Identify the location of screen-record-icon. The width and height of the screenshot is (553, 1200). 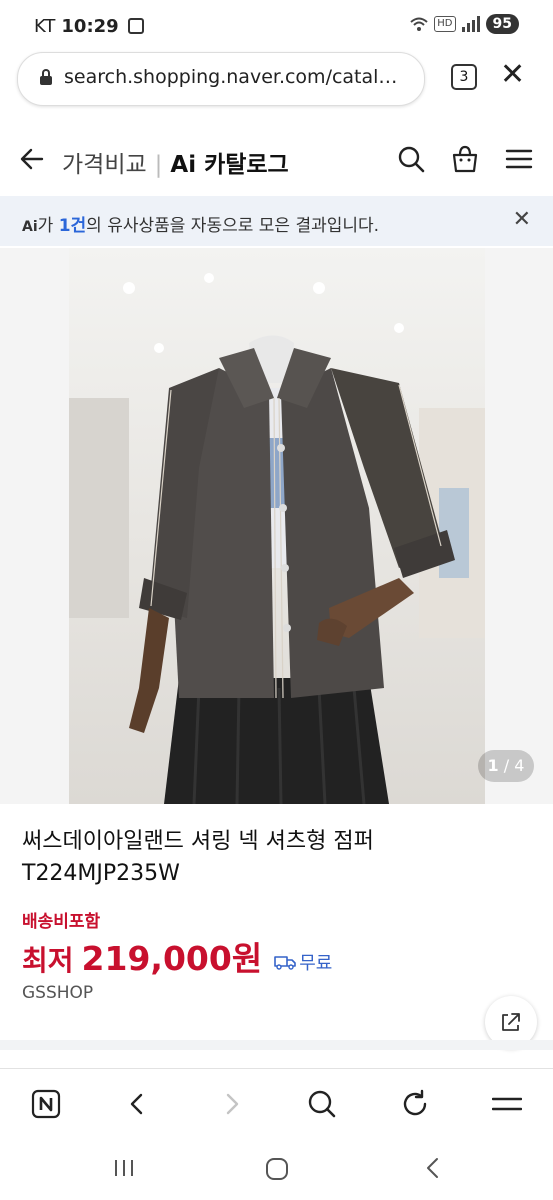
(136, 26).